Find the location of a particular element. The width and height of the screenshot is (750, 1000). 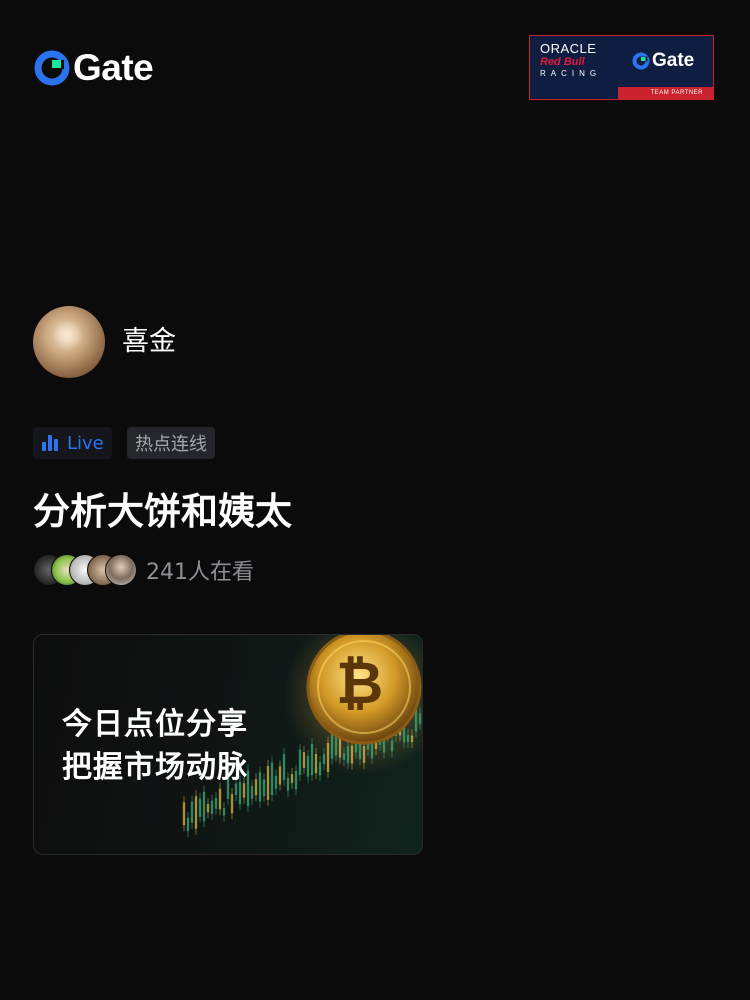

cover-line-1: 今日点位分享 is located at coordinates (155, 724).